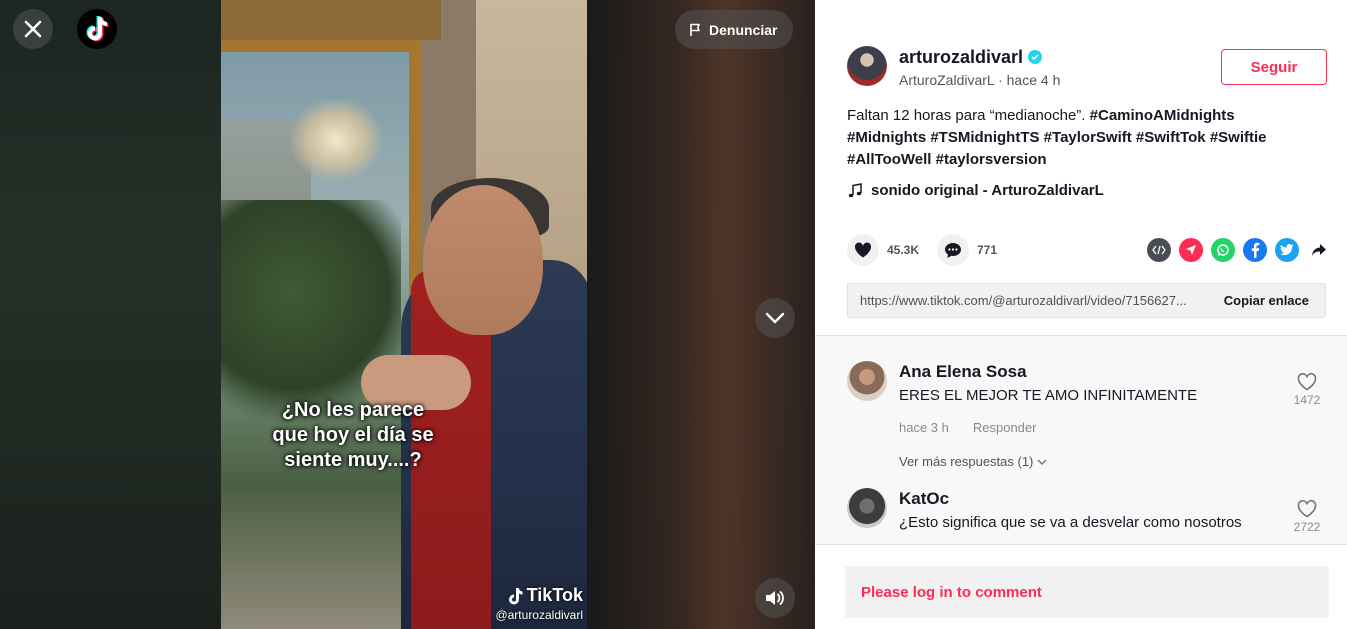  What do you see at coordinates (1223, 250) in the screenshot?
I see `whatsapp-icon` at bounding box center [1223, 250].